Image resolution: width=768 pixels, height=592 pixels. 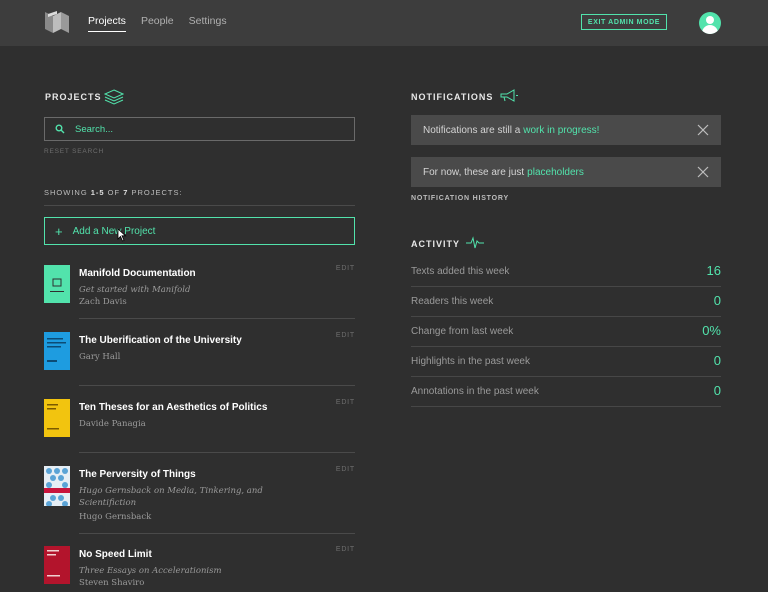 I want to click on project-title: The Uberification of the University, so click(x=160, y=340).